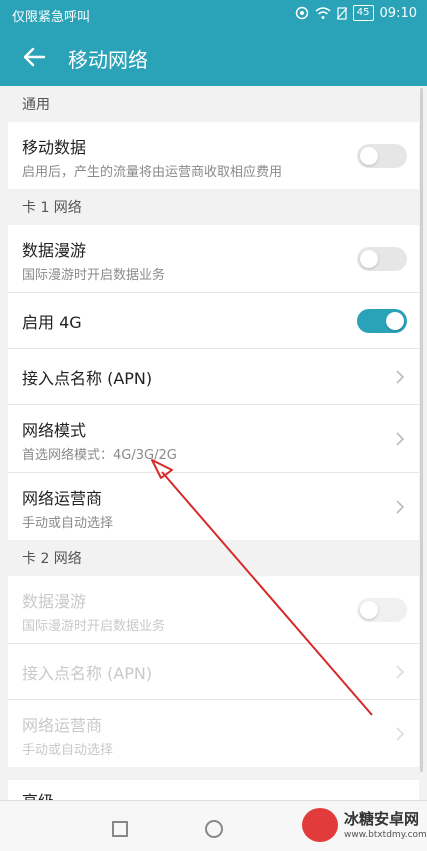 Image resolution: width=427 pixels, height=851 pixels. I want to click on row-title: 启用 4G, so click(52, 322).